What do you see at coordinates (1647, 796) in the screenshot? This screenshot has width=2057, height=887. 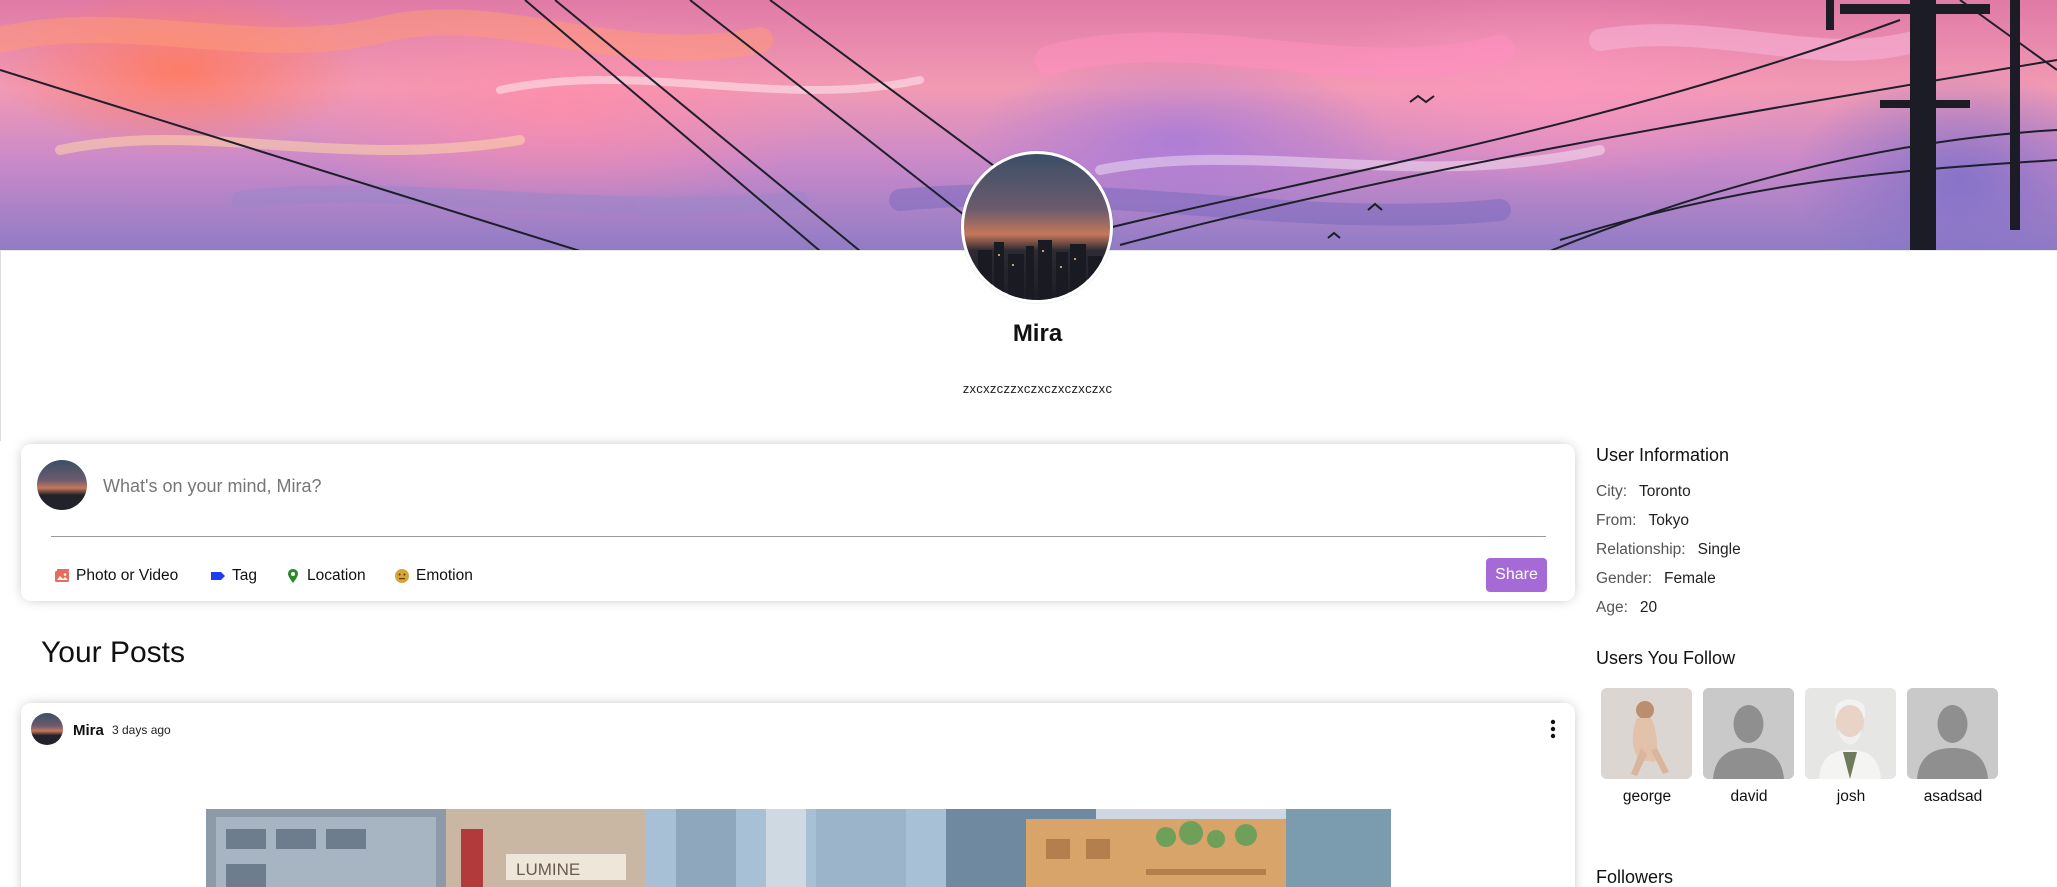 I see `followed-user-name: george` at bounding box center [1647, 796].